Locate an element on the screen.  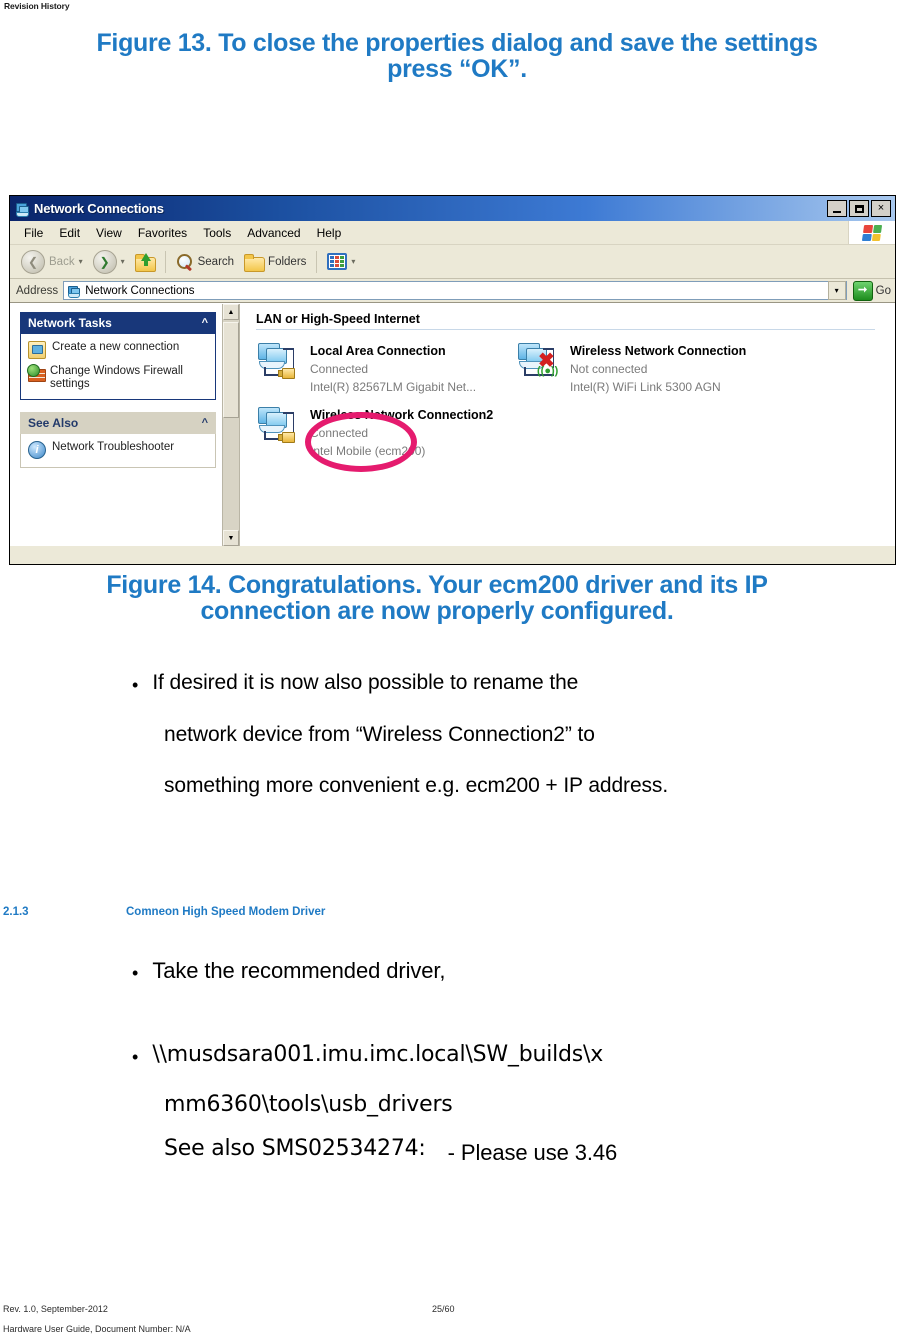
connection-name: Wireless Network Connection2 is located at coordinates (402, 415).